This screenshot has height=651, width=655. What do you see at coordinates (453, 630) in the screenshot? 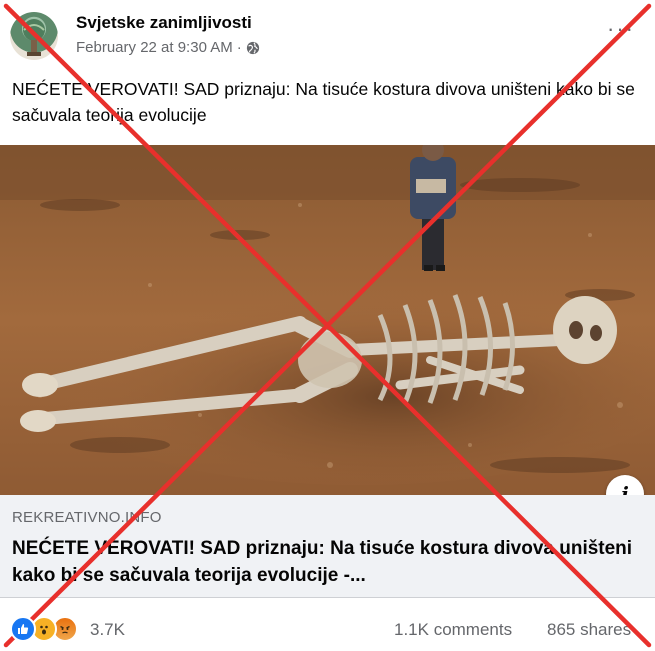
I see `comments-count: 1.1K comments` at bounding box center [453, 630].